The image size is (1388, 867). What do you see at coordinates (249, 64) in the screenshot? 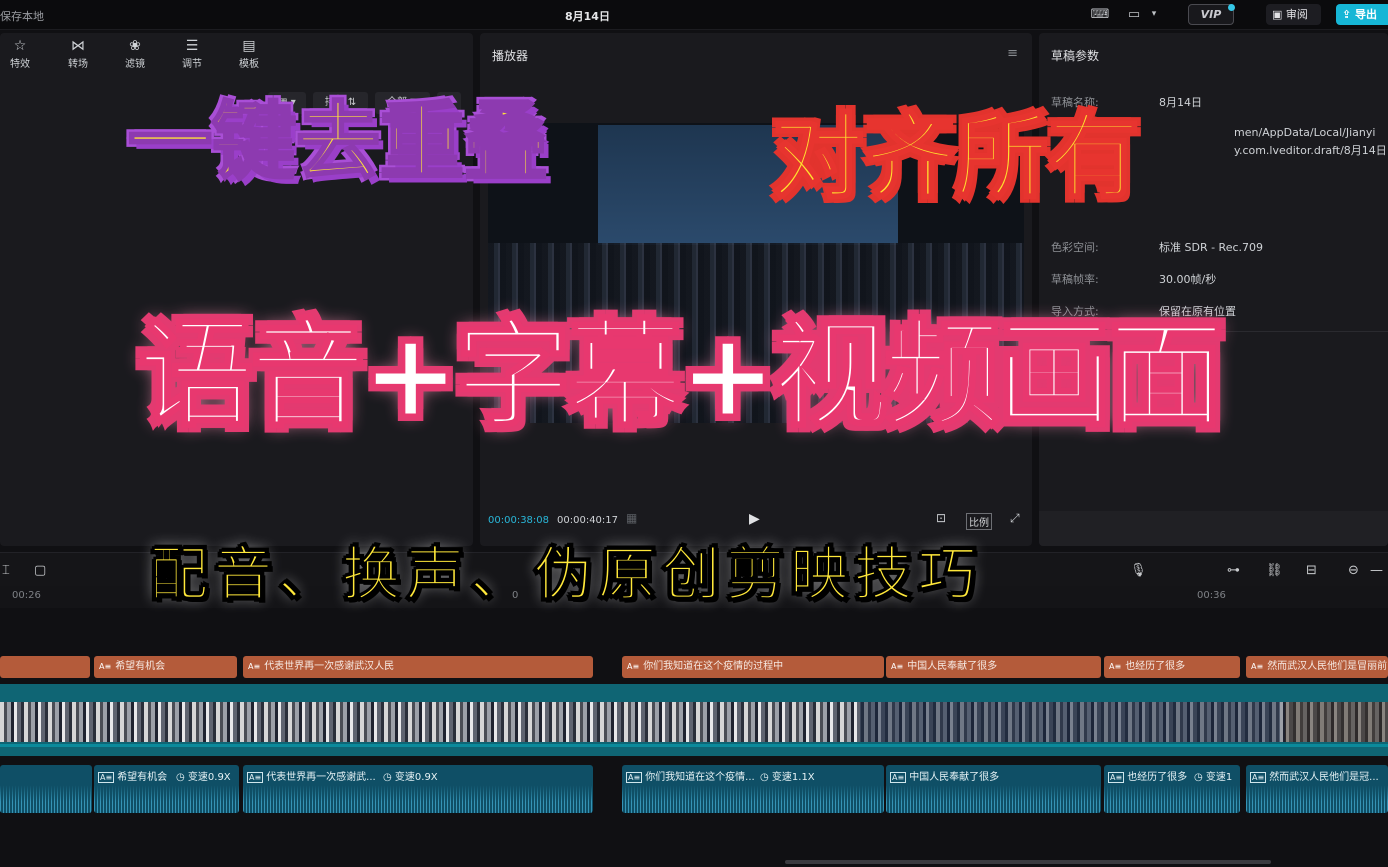
I see `tool-label: 模板` at bounding box center [249, 64].